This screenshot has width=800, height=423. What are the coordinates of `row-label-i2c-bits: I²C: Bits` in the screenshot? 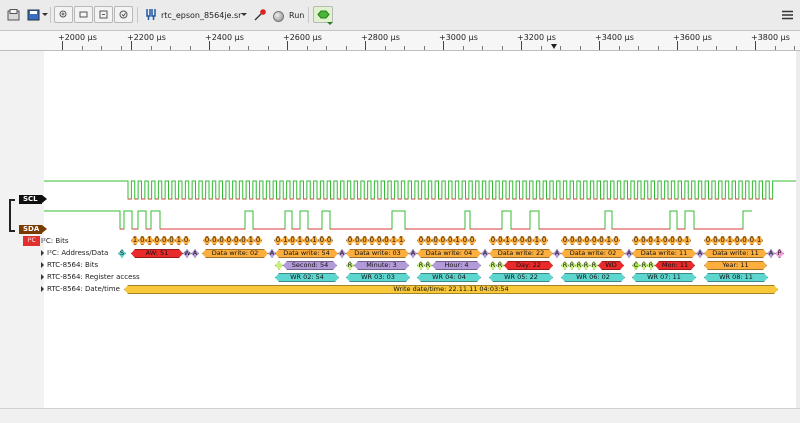 It's located at (54, 241).